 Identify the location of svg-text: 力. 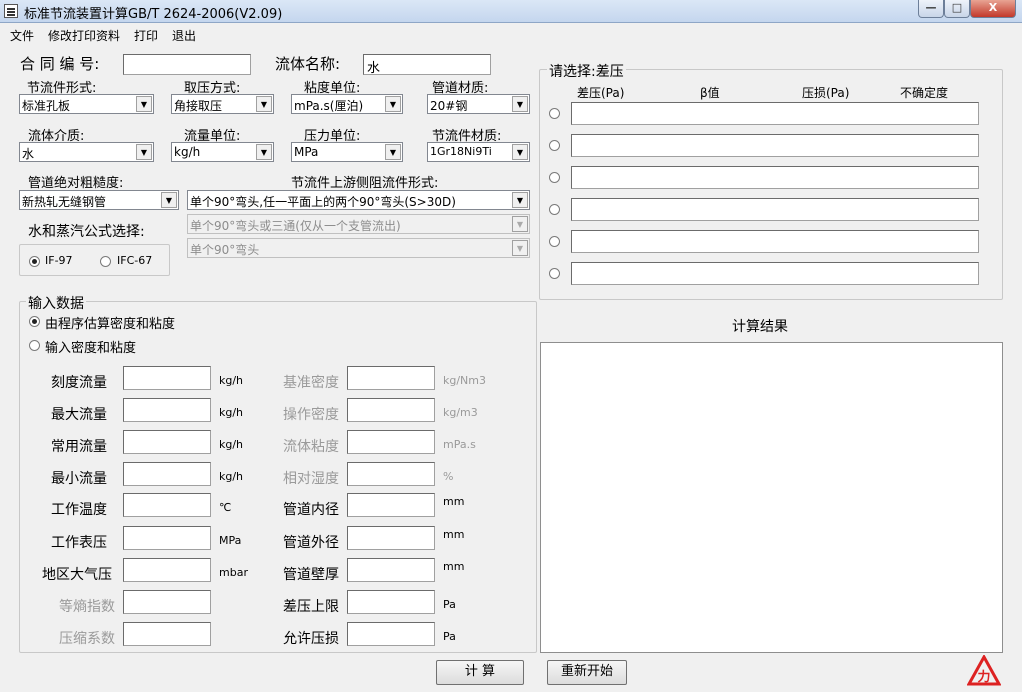
(983, 677).